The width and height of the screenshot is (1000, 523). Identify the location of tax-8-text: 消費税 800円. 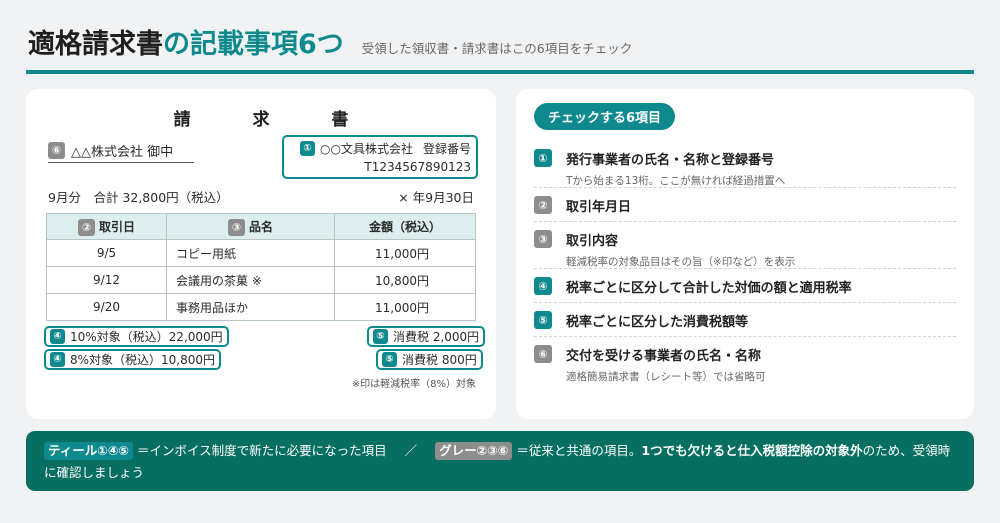
(439, 360).